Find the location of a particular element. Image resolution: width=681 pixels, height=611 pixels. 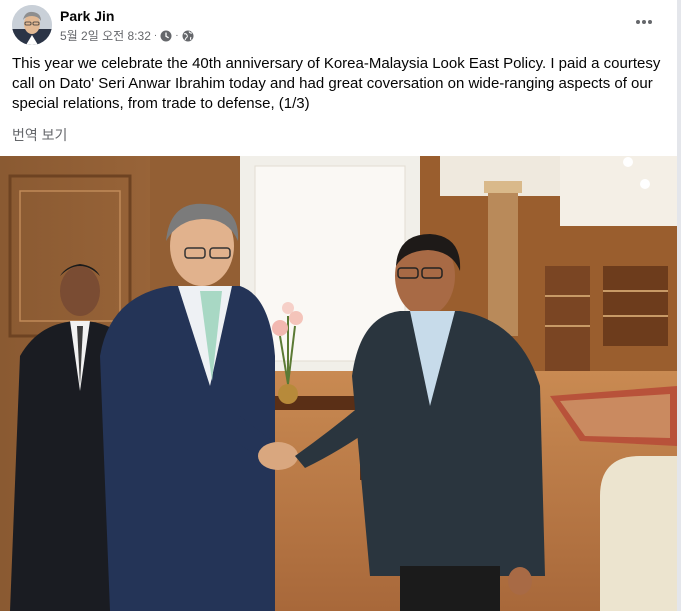

more-horizontal-icon is located at coordinates (644, 22).